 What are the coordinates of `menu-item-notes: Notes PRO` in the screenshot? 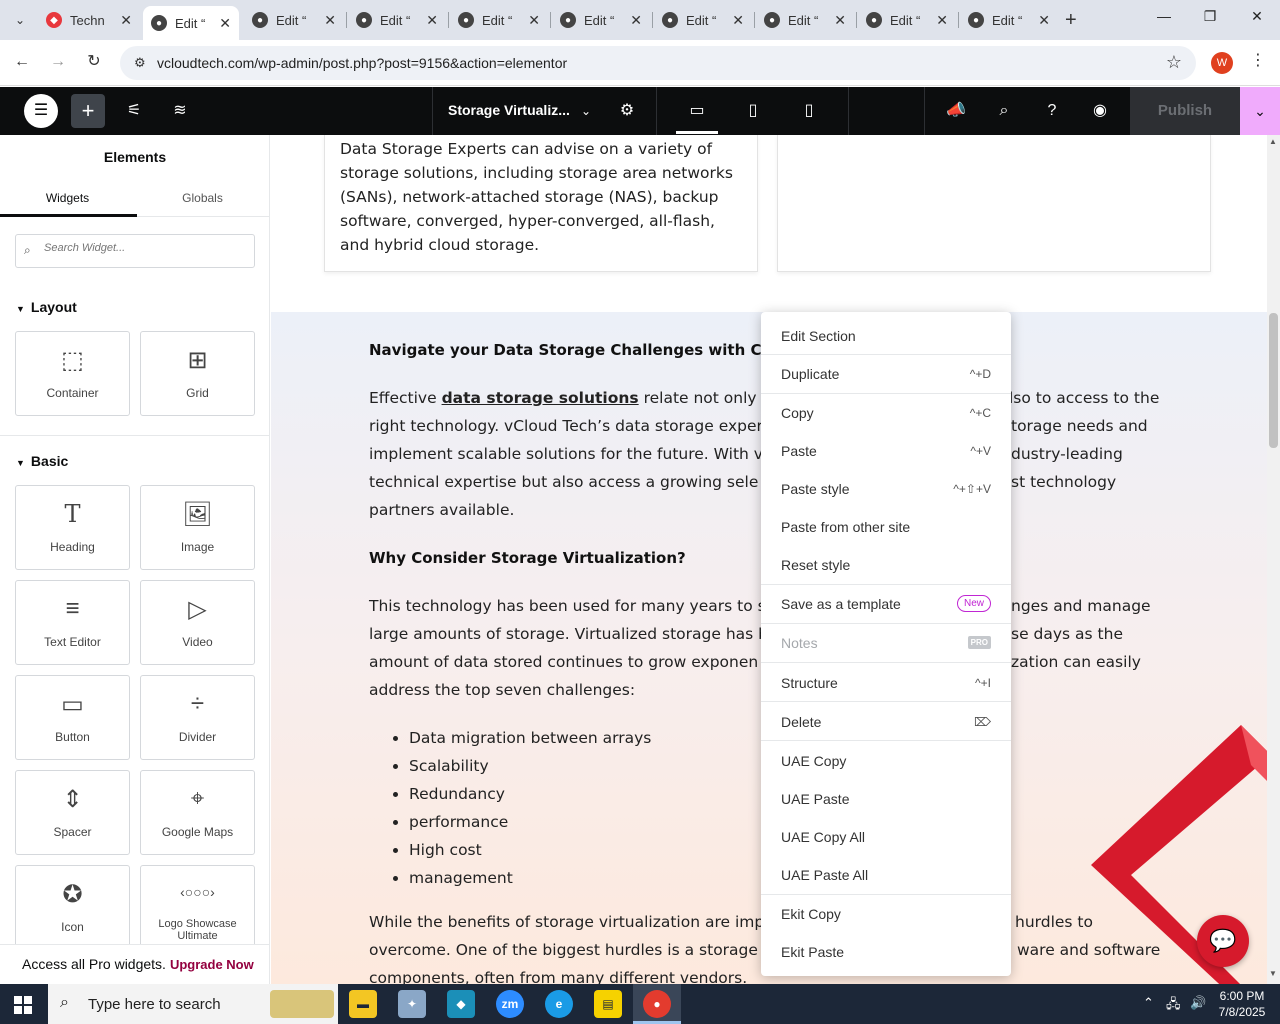 It's located at (886, 642).